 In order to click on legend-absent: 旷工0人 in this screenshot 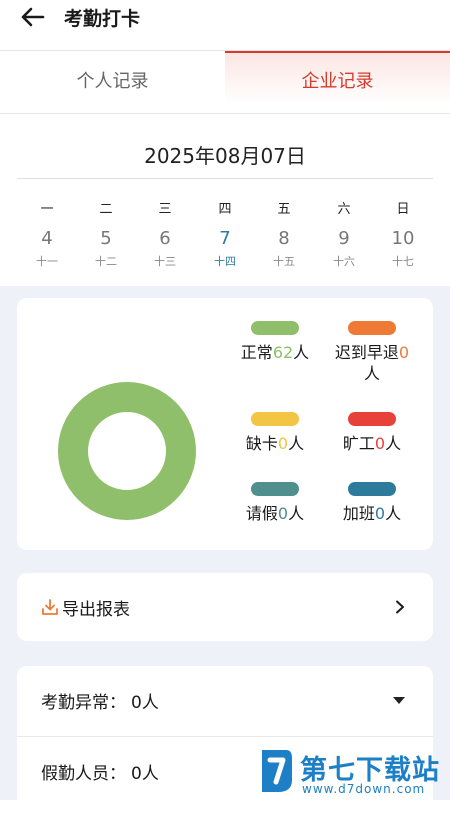, I will do `click(372, 433)`.